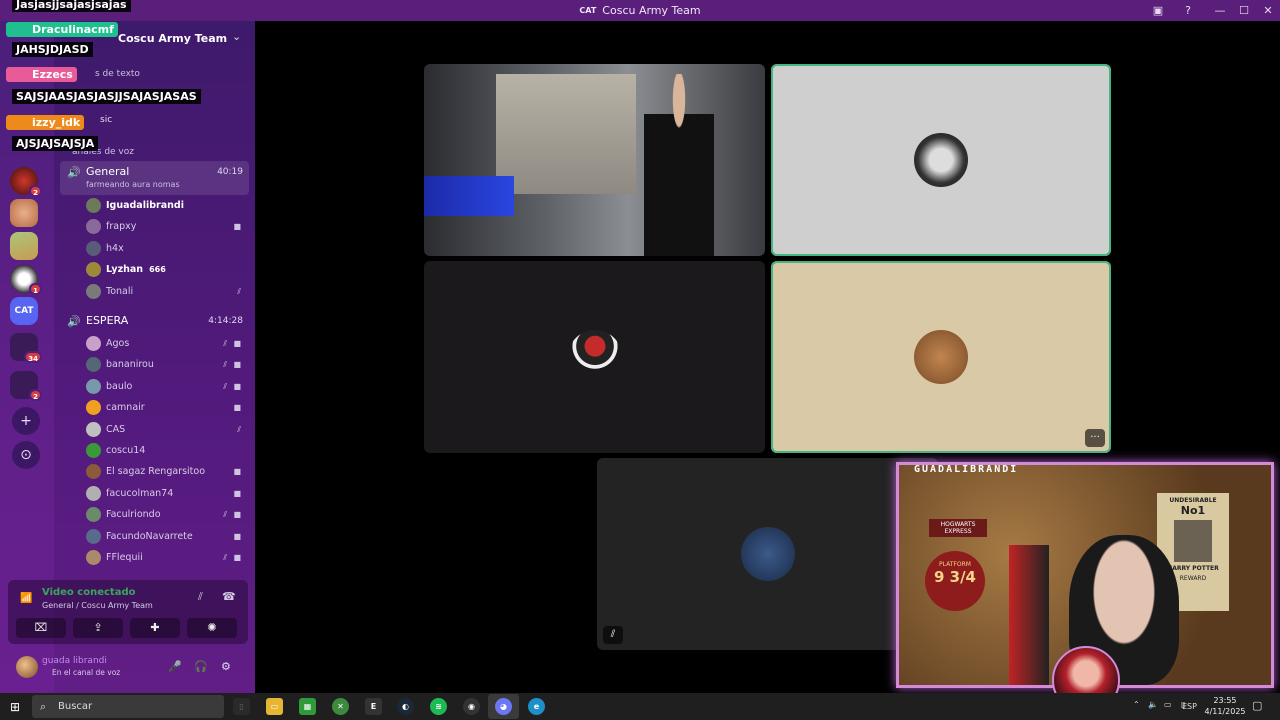 The image size is (1280, 720). Describe the element at coordinates (274, 706) in the screenshot. I see `file-explorer-icon: ▭` at that location.